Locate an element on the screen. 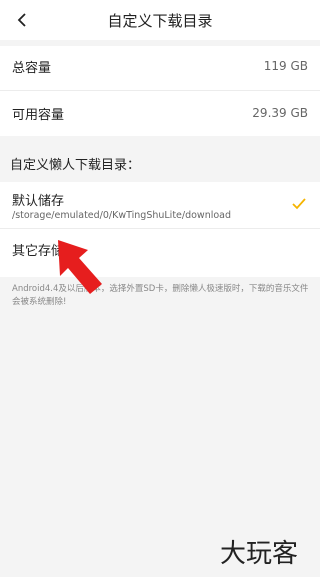  checkmark-icon is located at coordinates (299, 204).